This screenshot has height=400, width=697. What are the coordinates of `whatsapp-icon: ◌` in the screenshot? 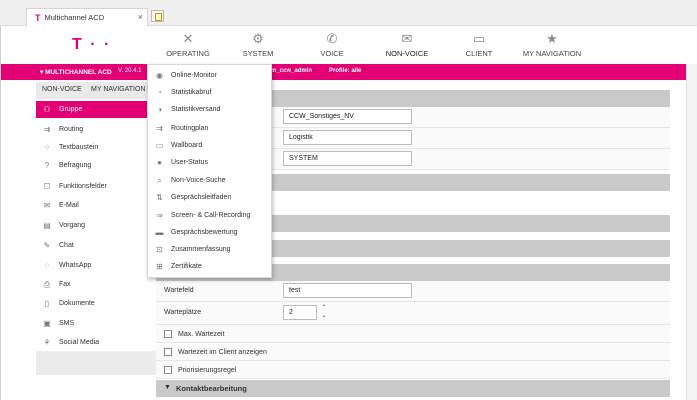 It's located at (47, 265).